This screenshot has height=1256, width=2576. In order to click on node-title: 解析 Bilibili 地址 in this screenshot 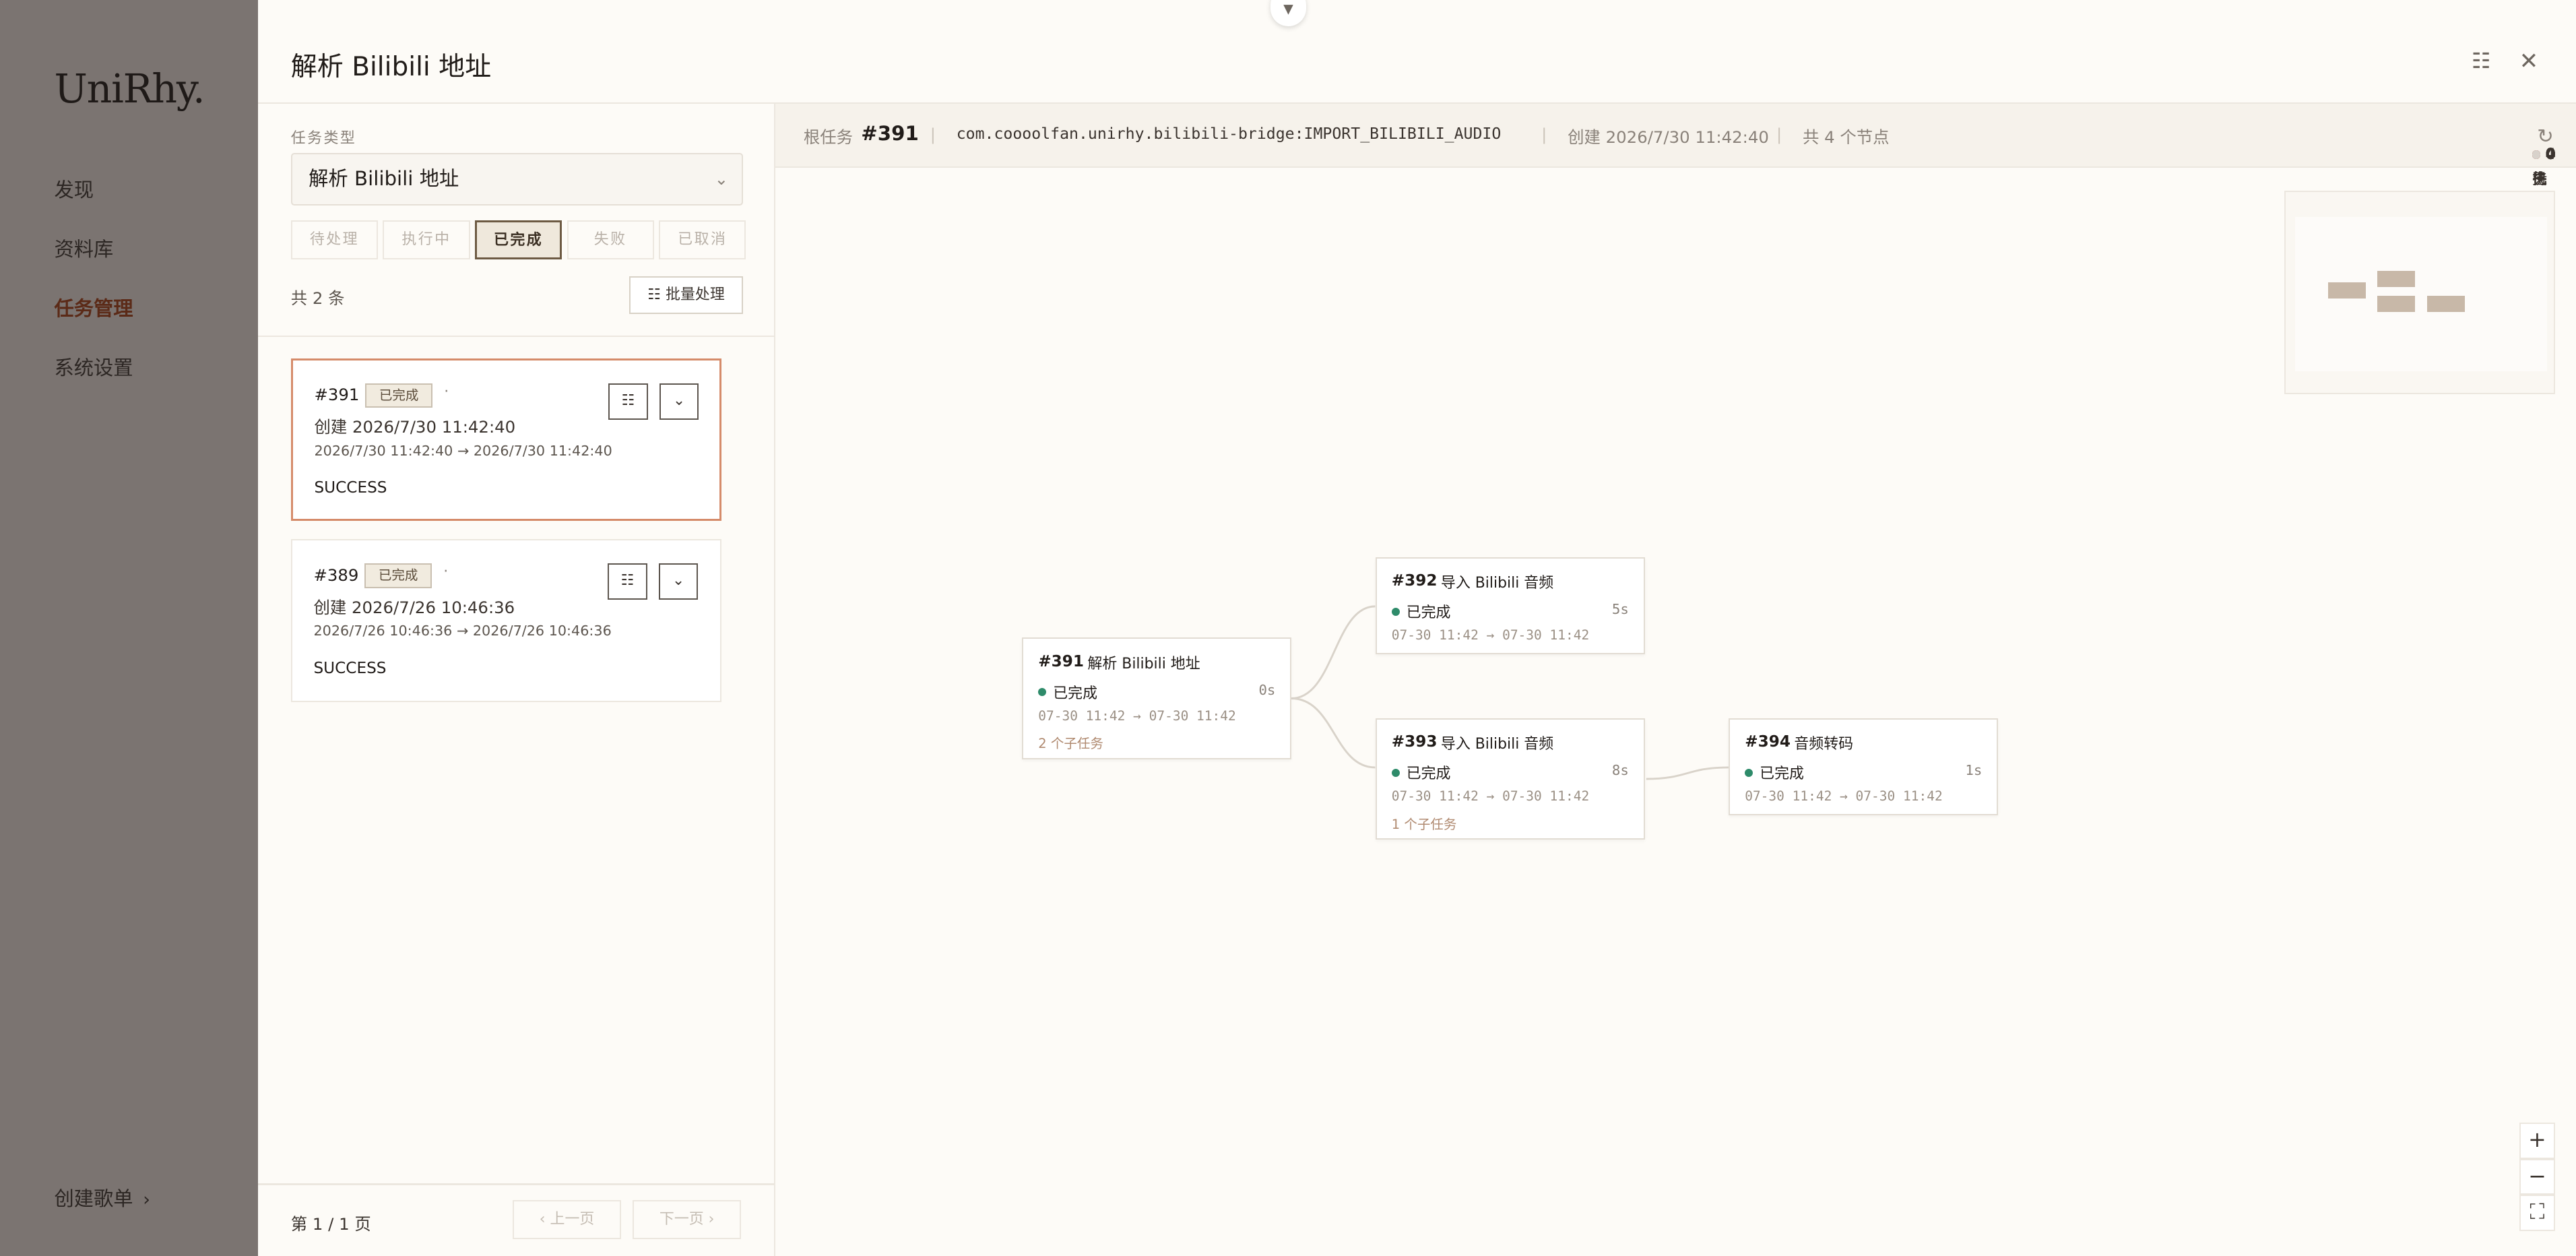, I will do `click(1143, 663)`.